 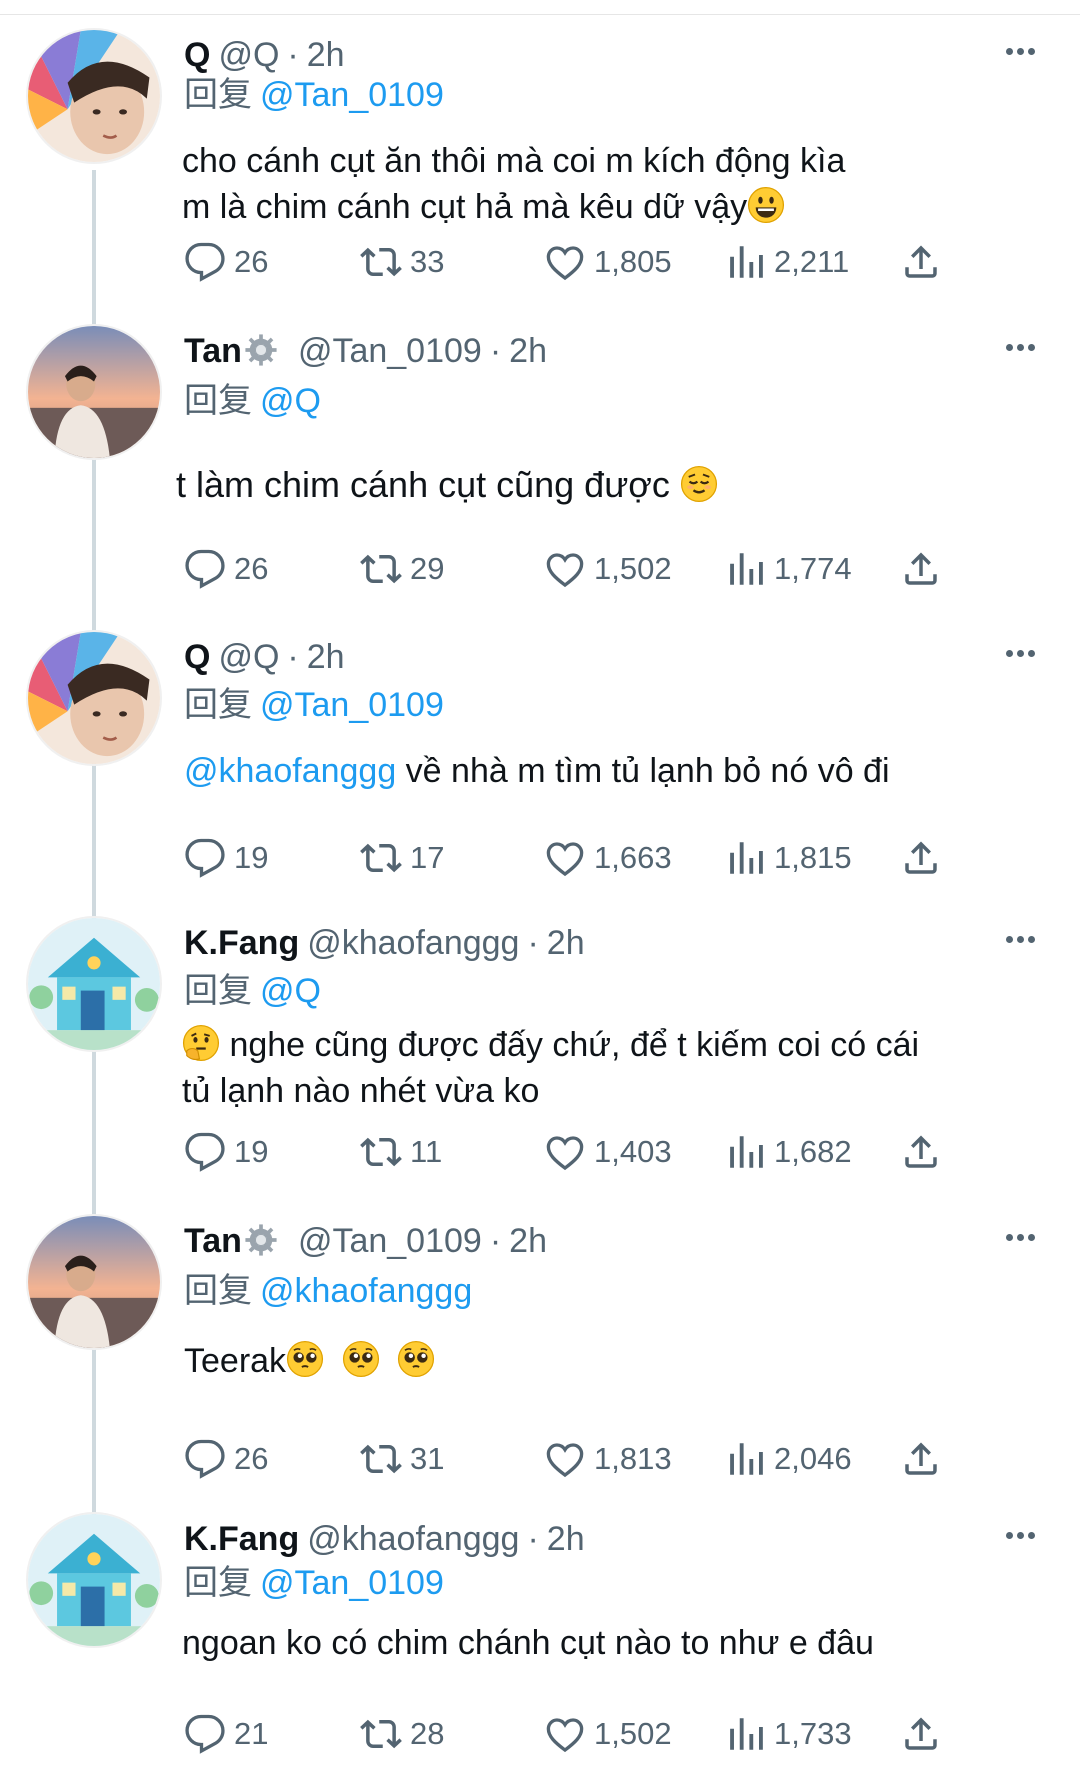 I want to click on like-button: 1,805, so click(x=608, y=260).